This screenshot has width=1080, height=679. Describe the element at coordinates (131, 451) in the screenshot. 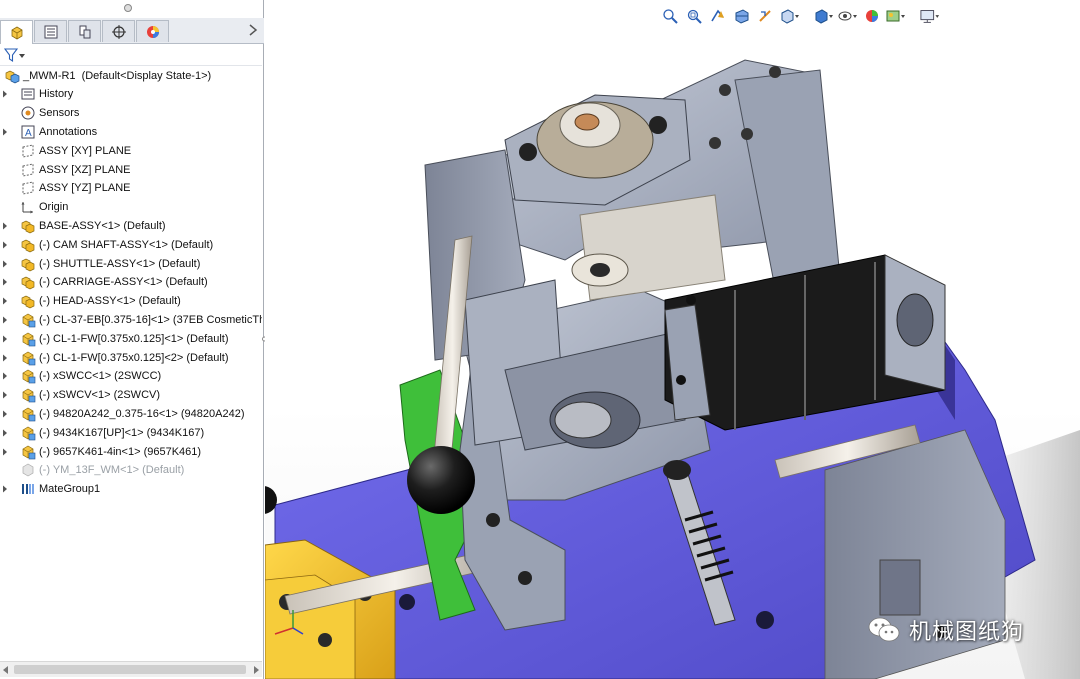

I see `tree-item-9657k461-4in-1-9657k461: (-) 9657K461-4in<1> (9657K461)` at that location.